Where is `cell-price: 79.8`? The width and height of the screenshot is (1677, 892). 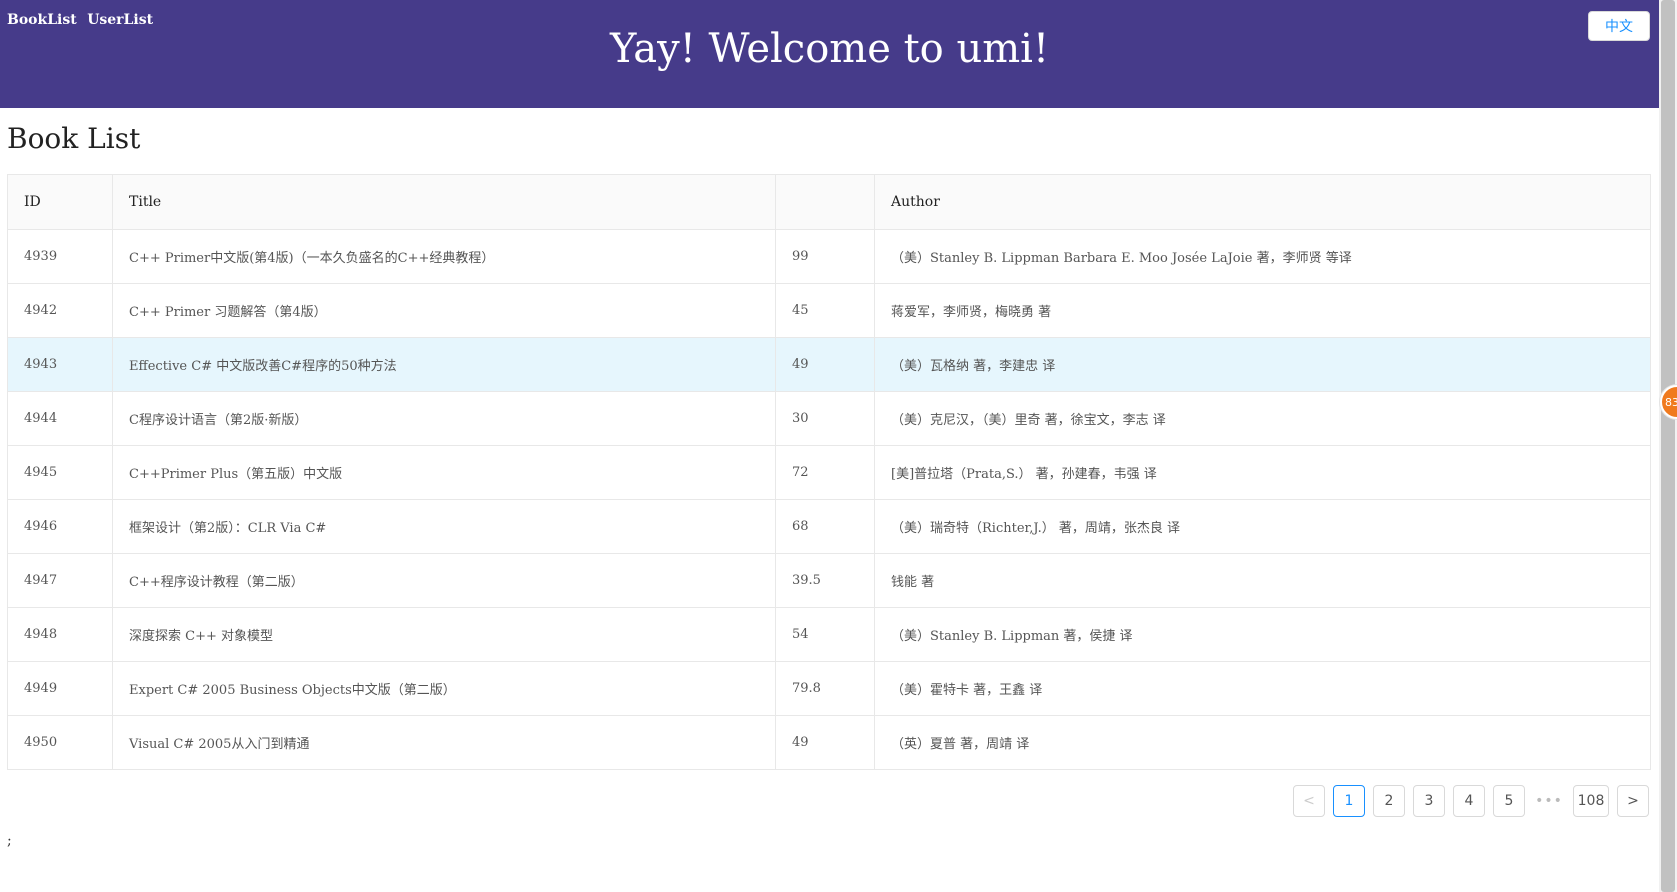 cell-price: 79.8 is located at coordinates (825, 688).